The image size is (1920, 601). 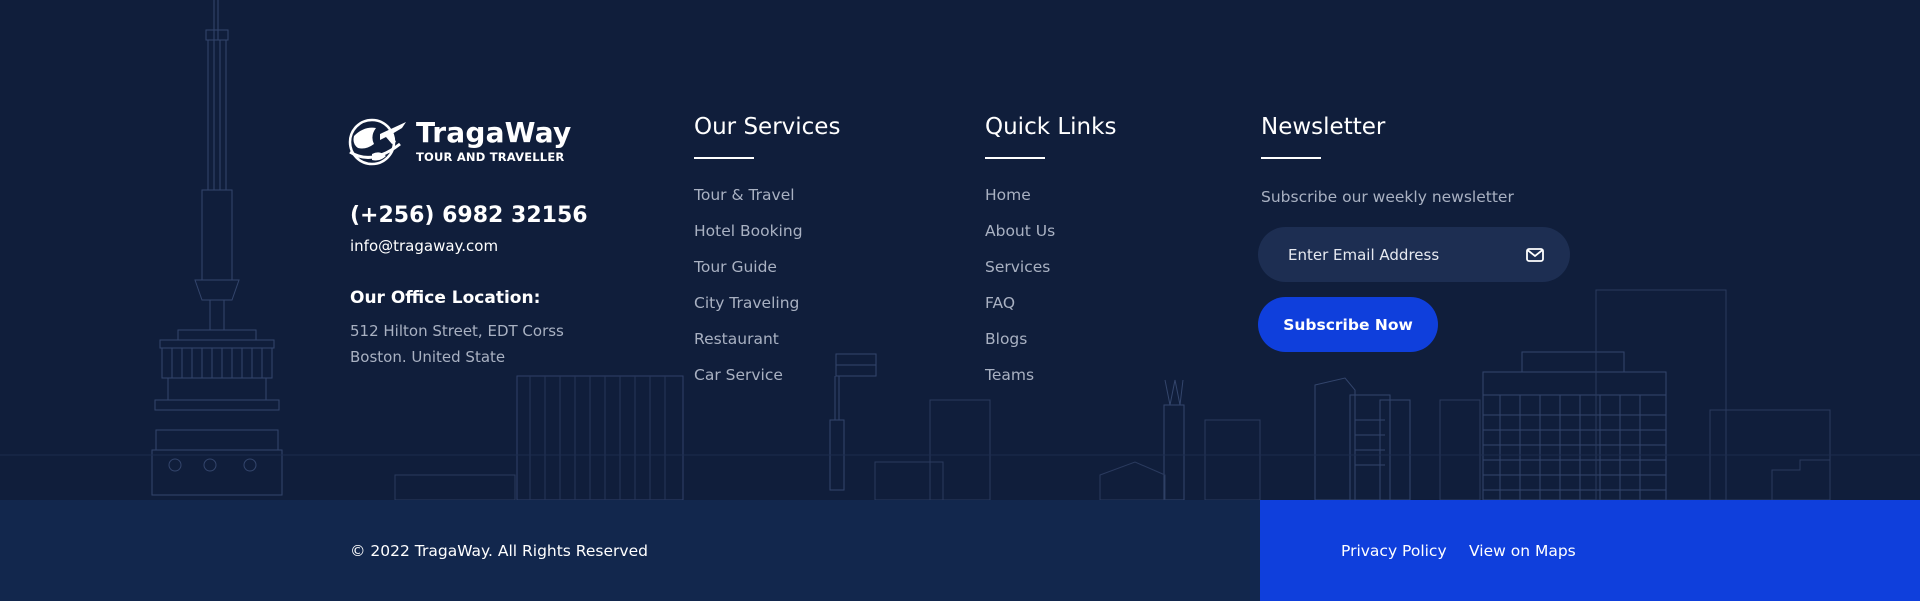 I want to click on quick-link-about-us: About Us, so click(x=1020, y=231).